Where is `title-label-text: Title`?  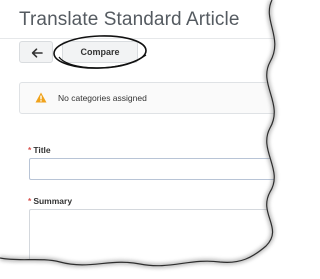 title-label-text: Title is located at coordinates (42, 150).